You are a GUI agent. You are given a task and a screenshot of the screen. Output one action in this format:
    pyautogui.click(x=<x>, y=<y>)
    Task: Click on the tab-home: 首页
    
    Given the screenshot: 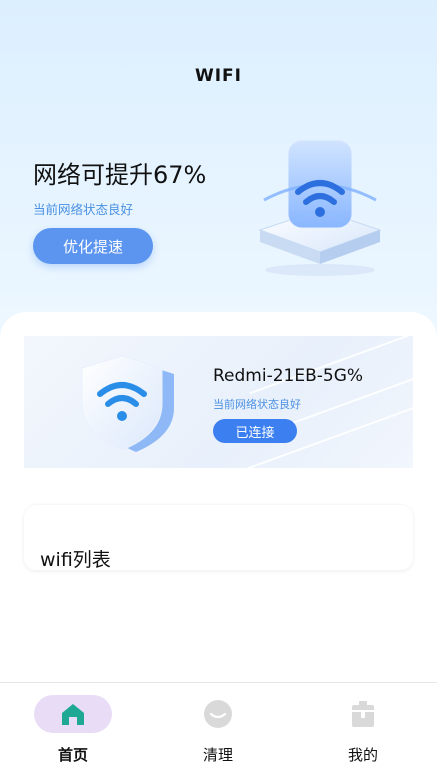 What is the action you would take?
    pyautogui.click(x=73, y=730)
    